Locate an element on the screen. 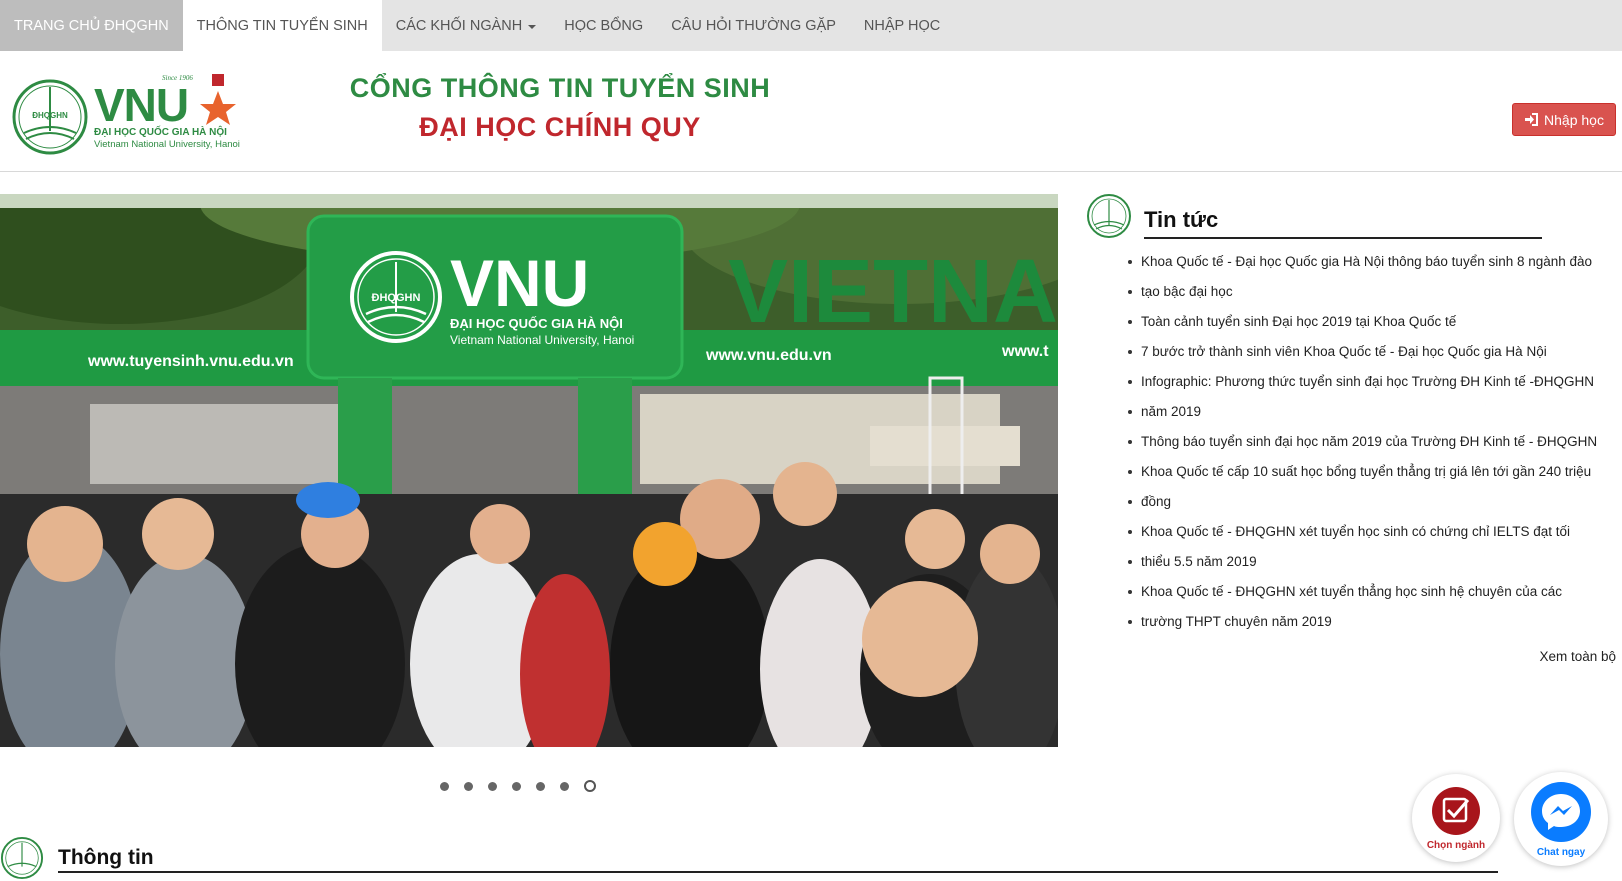  choose-major-button: Chọn ngành is located at coordinates (1456, 818).